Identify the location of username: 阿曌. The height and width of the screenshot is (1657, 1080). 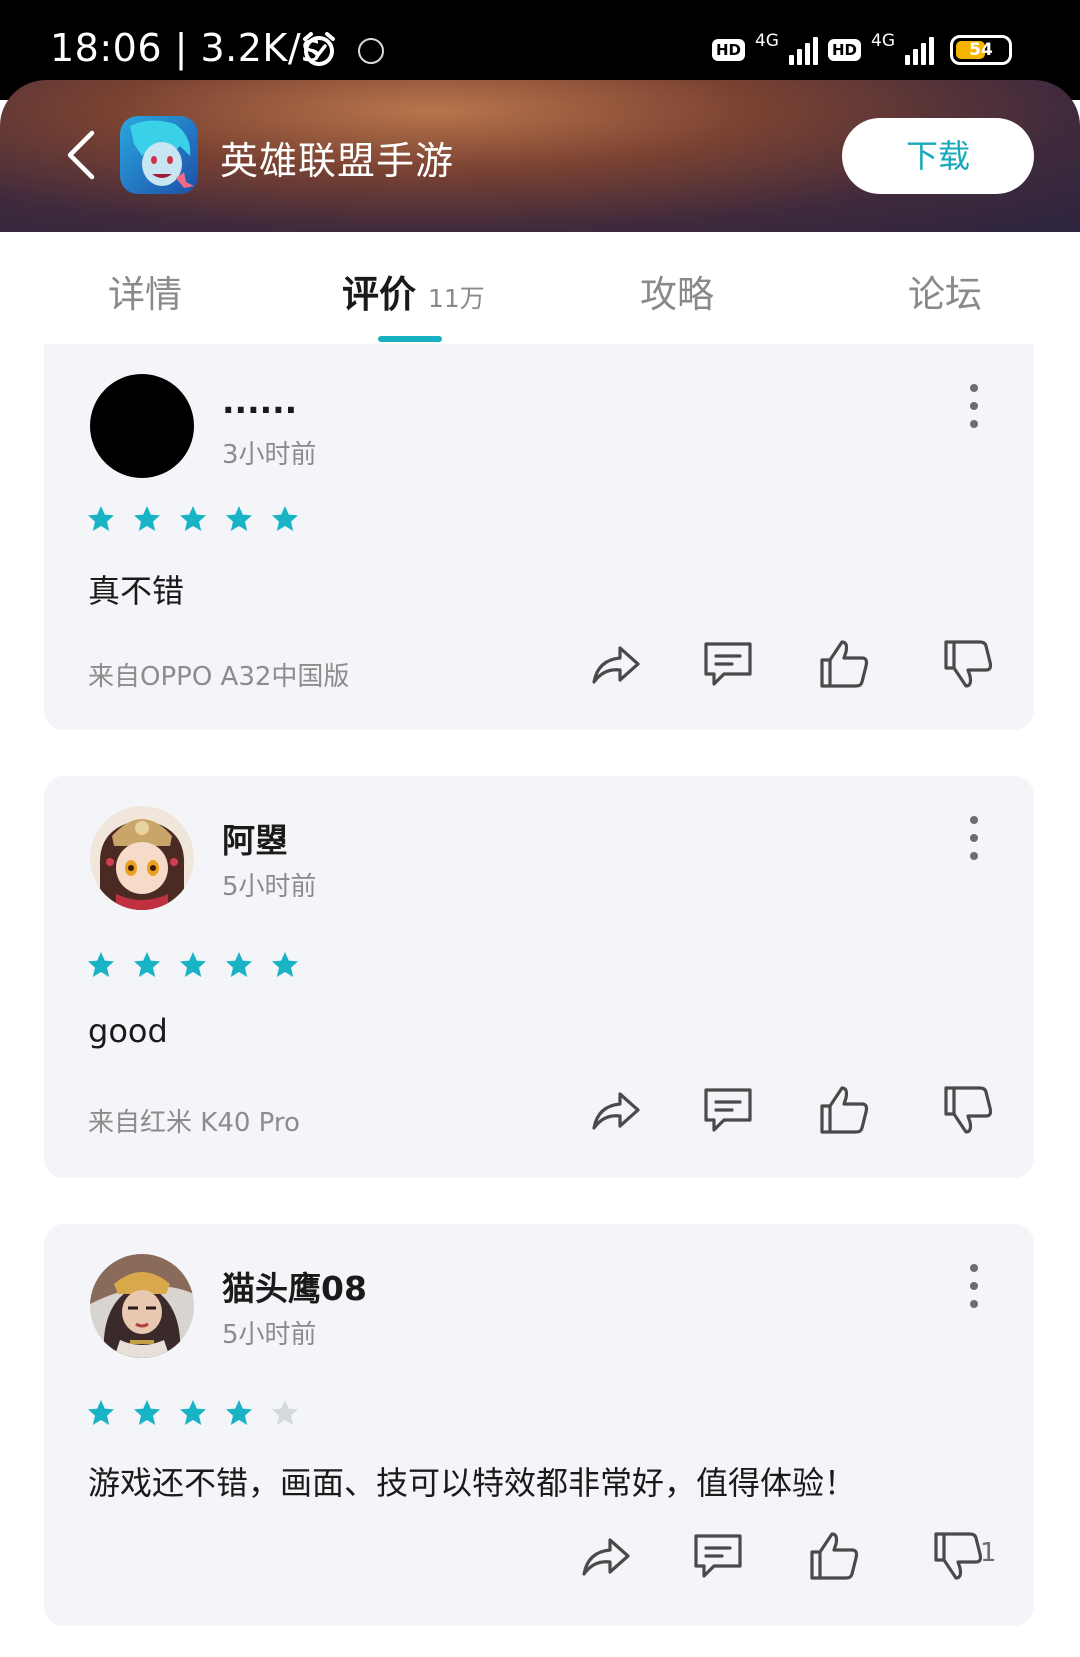
(255, 838).